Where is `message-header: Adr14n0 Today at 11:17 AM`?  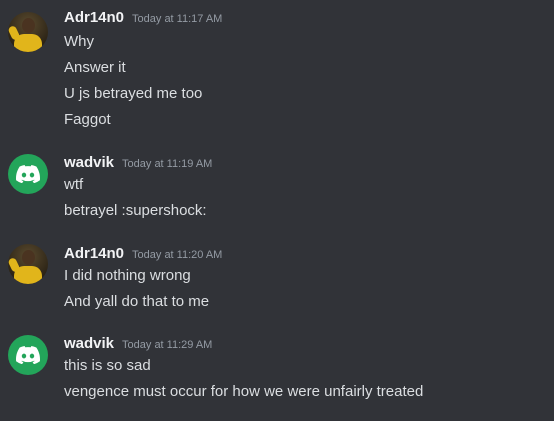 message-header: Adr14n0 Today at 11:17 AM is located at coordinates (143, 19).